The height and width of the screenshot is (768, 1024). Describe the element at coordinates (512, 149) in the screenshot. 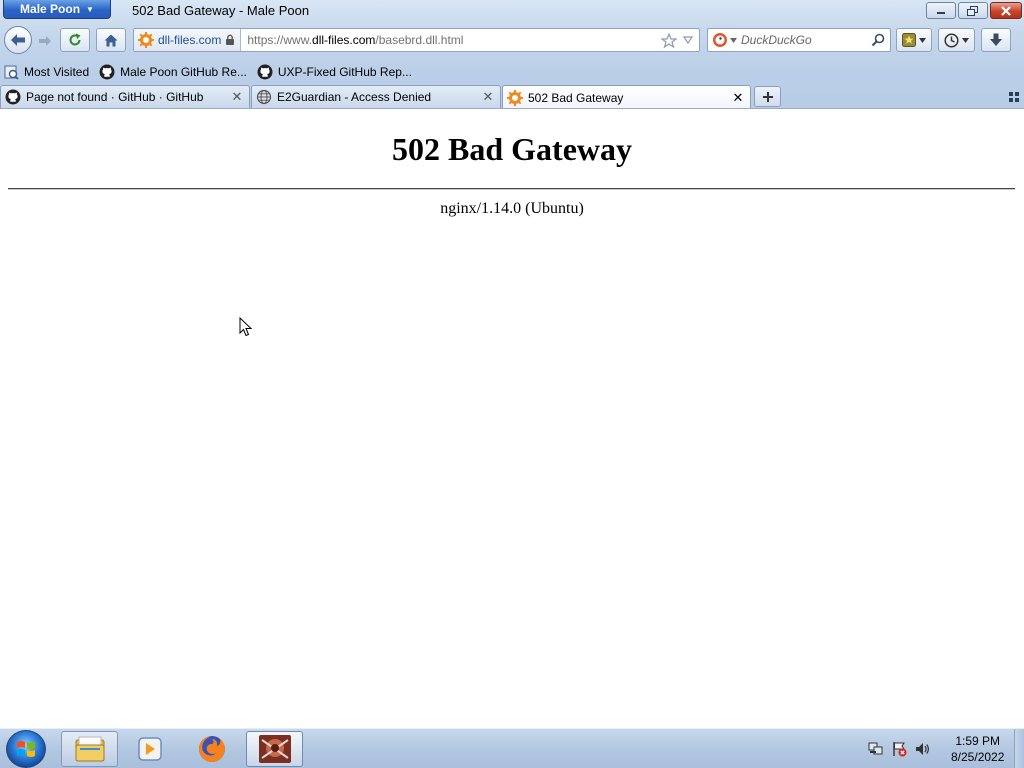

I see `error-heading: 502 Bad Gateway` at that location.